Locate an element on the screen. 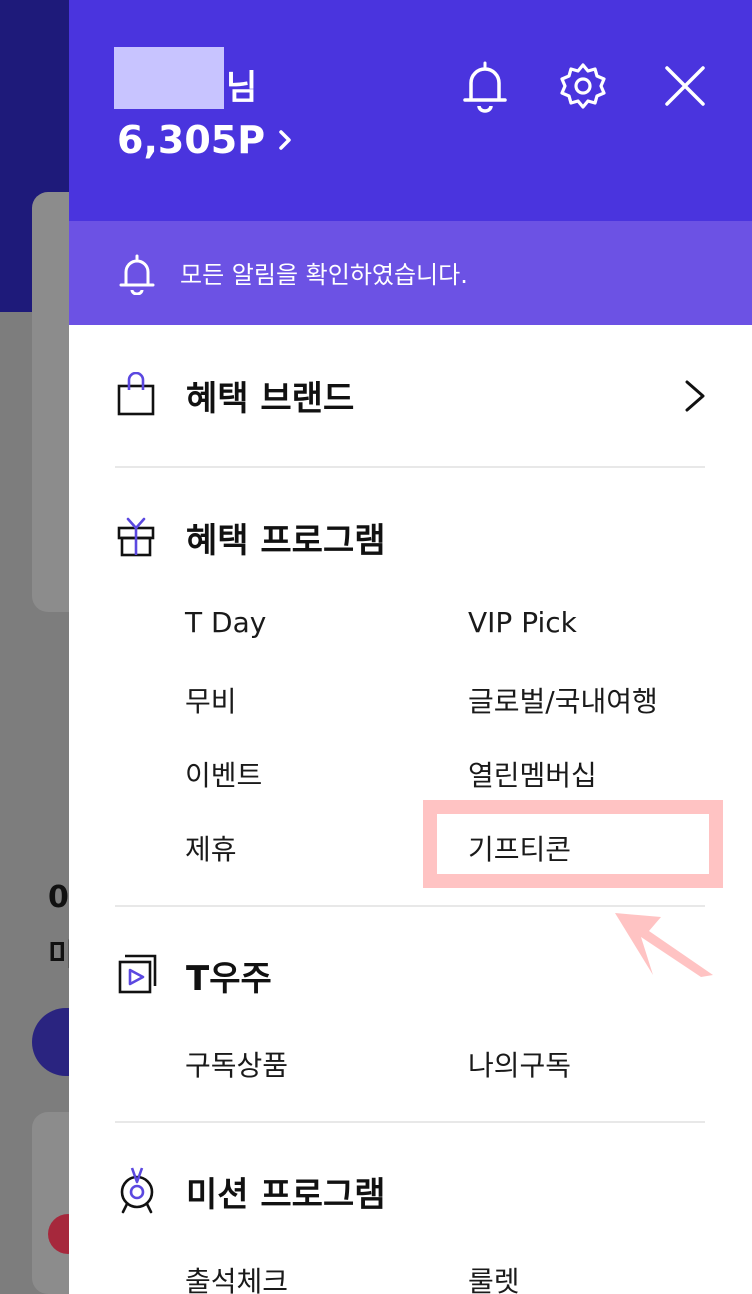  section-title-t-universe: T우주 is located at coordinates (229, 979).